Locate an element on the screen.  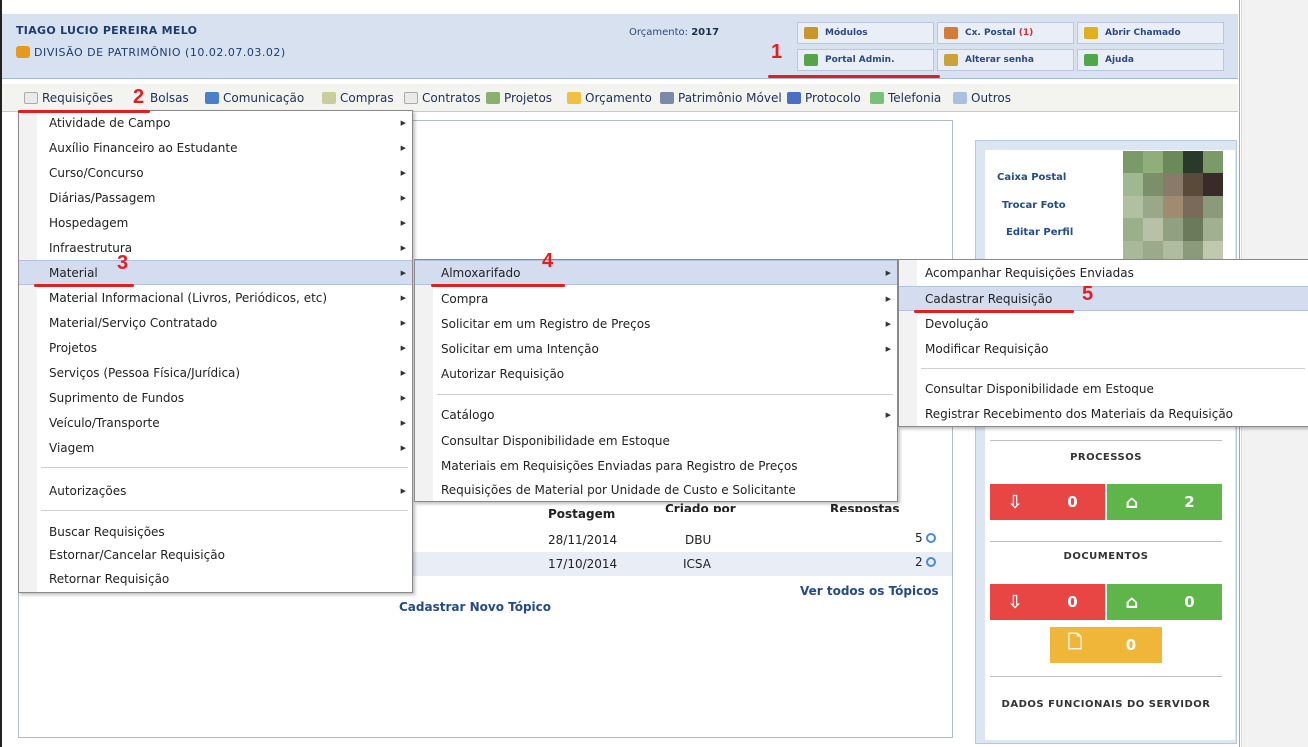
row-author: DBU is located at coordinates (698, 540).